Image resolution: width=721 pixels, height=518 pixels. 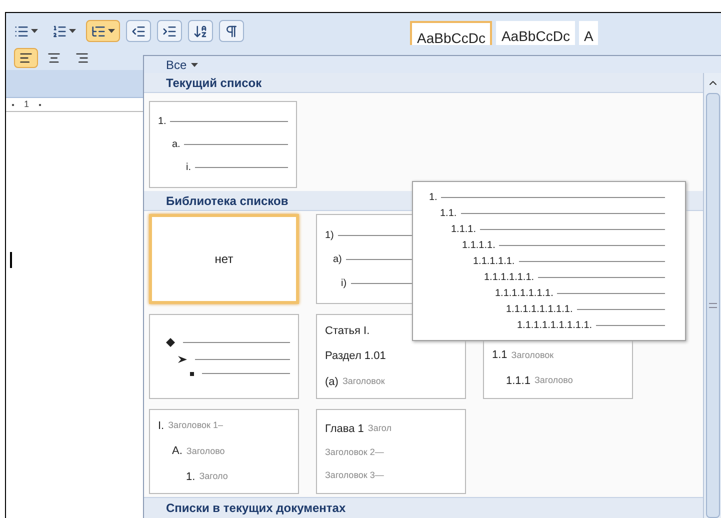 What do you see at coordinates (337, 259) in the screenshot?
I see `list-number: a)` at bounding box center [337, 259].